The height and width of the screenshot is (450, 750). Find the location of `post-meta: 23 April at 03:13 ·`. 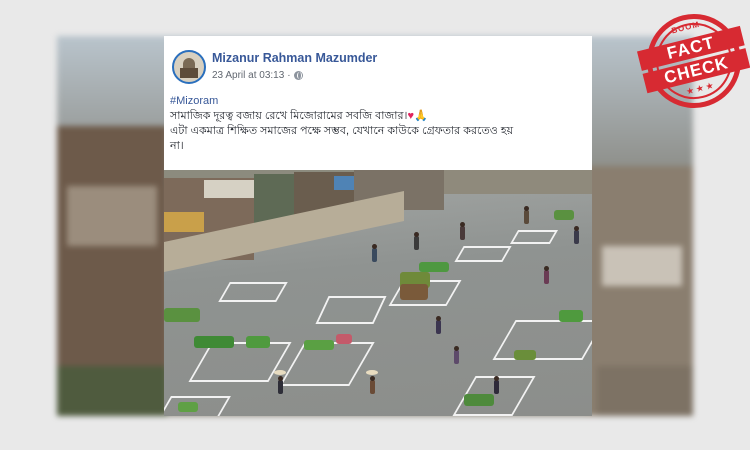

post-meta: 23 April at 03:13 · is located at coordinates (257, 75).